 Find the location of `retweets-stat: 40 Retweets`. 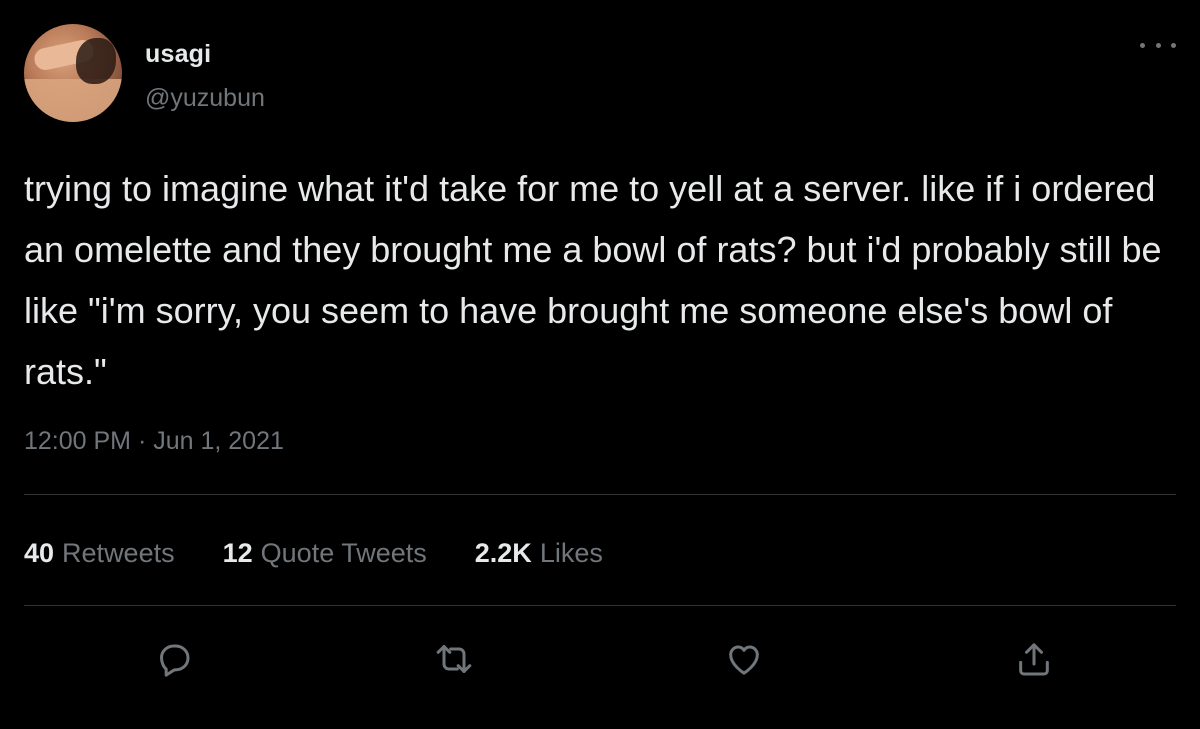

retweets-stat: 40 Retweets is located at coordinates (99, 553).